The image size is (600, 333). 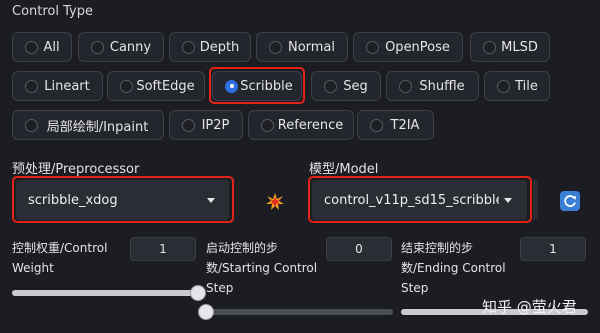 I want to click on preprocessor-label: 预处理/Preprocessor, so click(x=76, y=169).